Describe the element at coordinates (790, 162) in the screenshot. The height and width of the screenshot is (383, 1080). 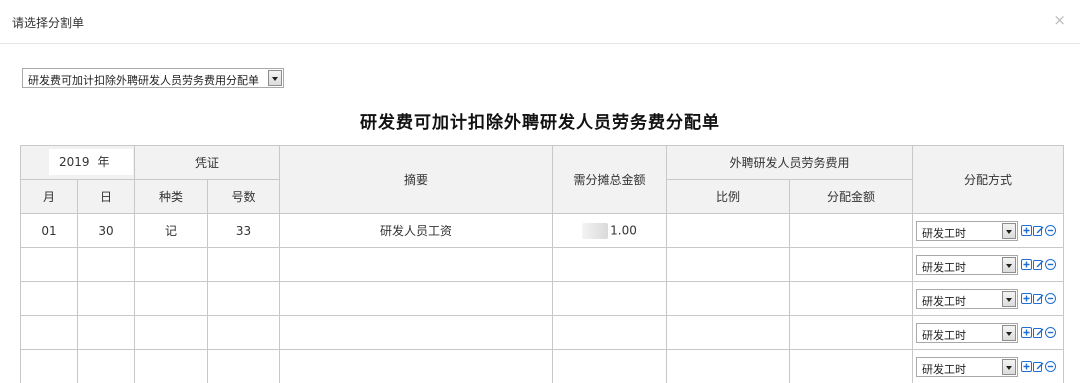
I see `external-fee-header: 外聘研发人员劳务费用` at that location.